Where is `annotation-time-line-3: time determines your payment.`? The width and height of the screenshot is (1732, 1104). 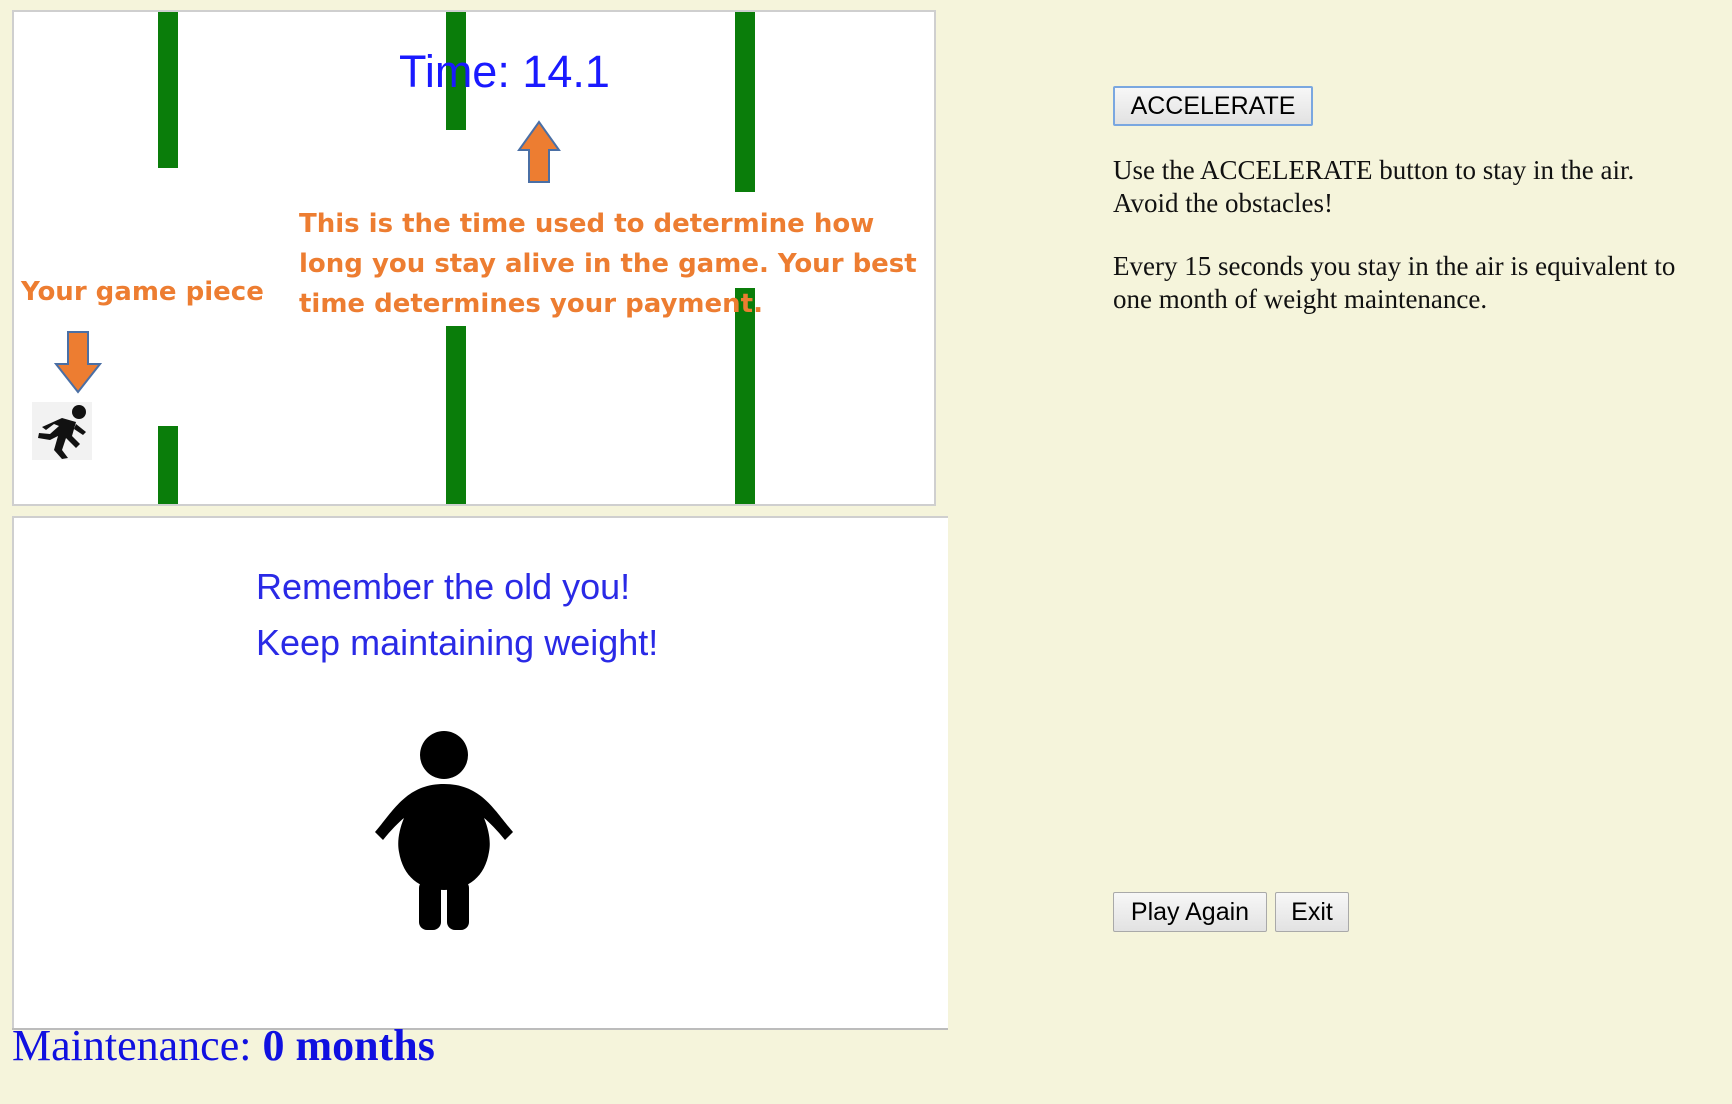 annotation-time-line-3: time determines your payment. is located at coordinates (531, 304).